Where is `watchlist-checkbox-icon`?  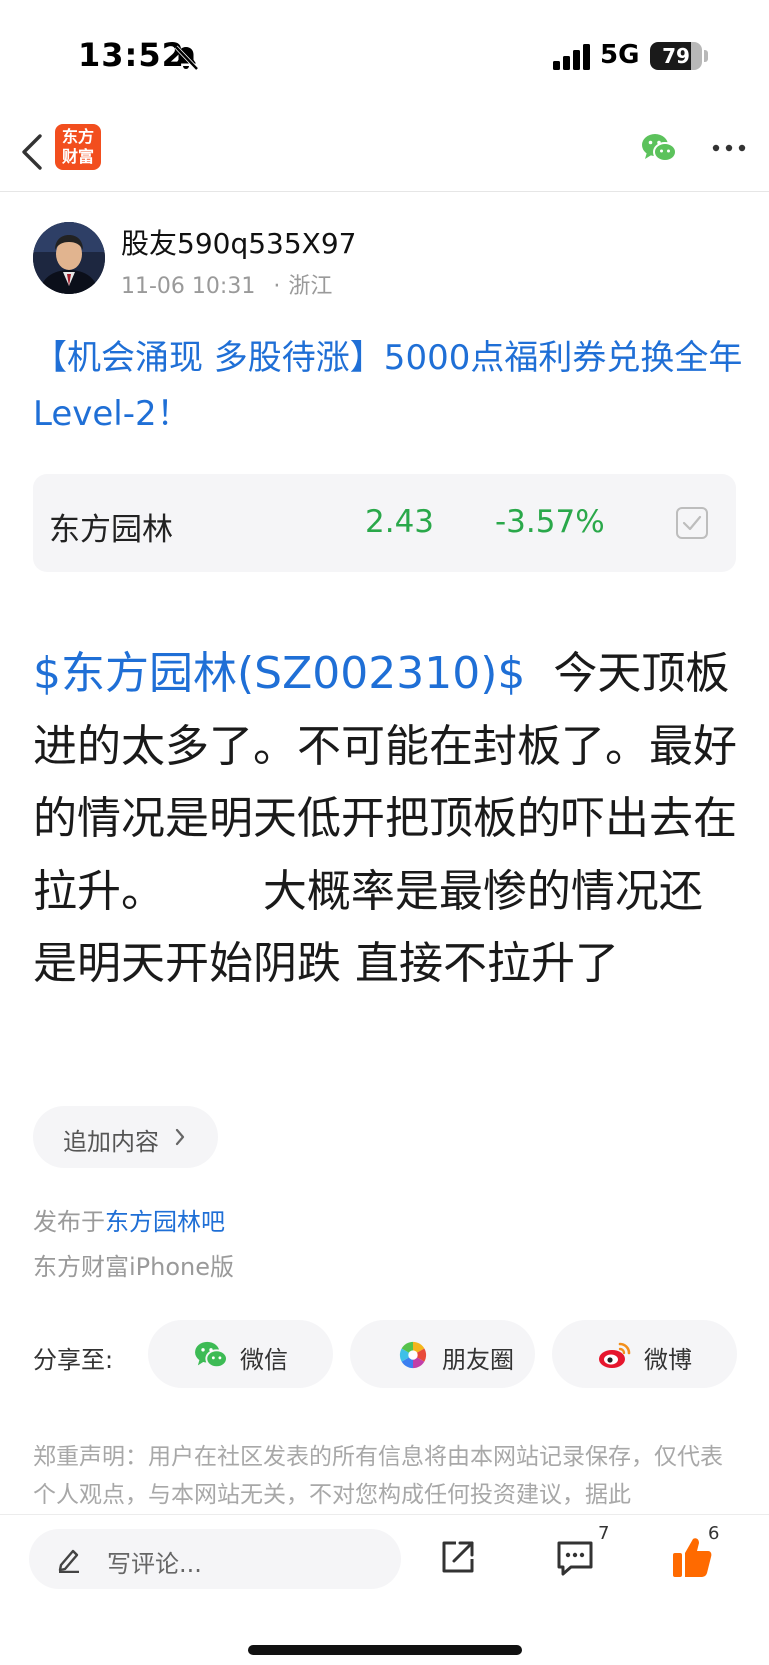 watchlist-checkbox-icon is located at coordinates (692, 523).